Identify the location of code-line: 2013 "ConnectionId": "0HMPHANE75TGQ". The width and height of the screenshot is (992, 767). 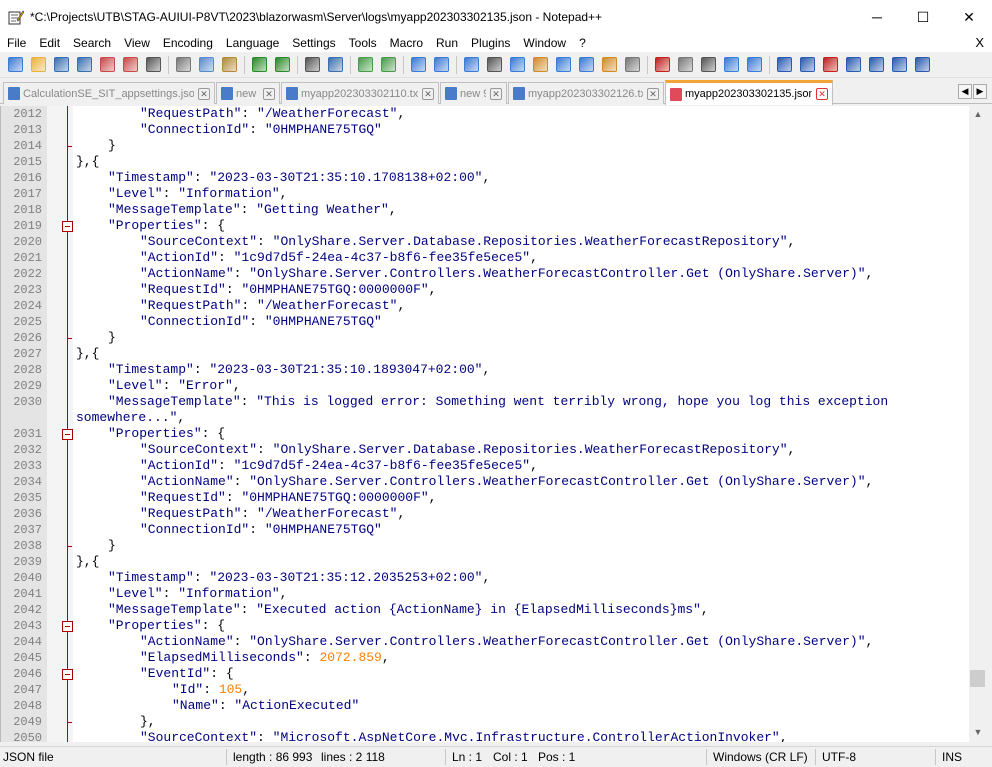
(485, 130).